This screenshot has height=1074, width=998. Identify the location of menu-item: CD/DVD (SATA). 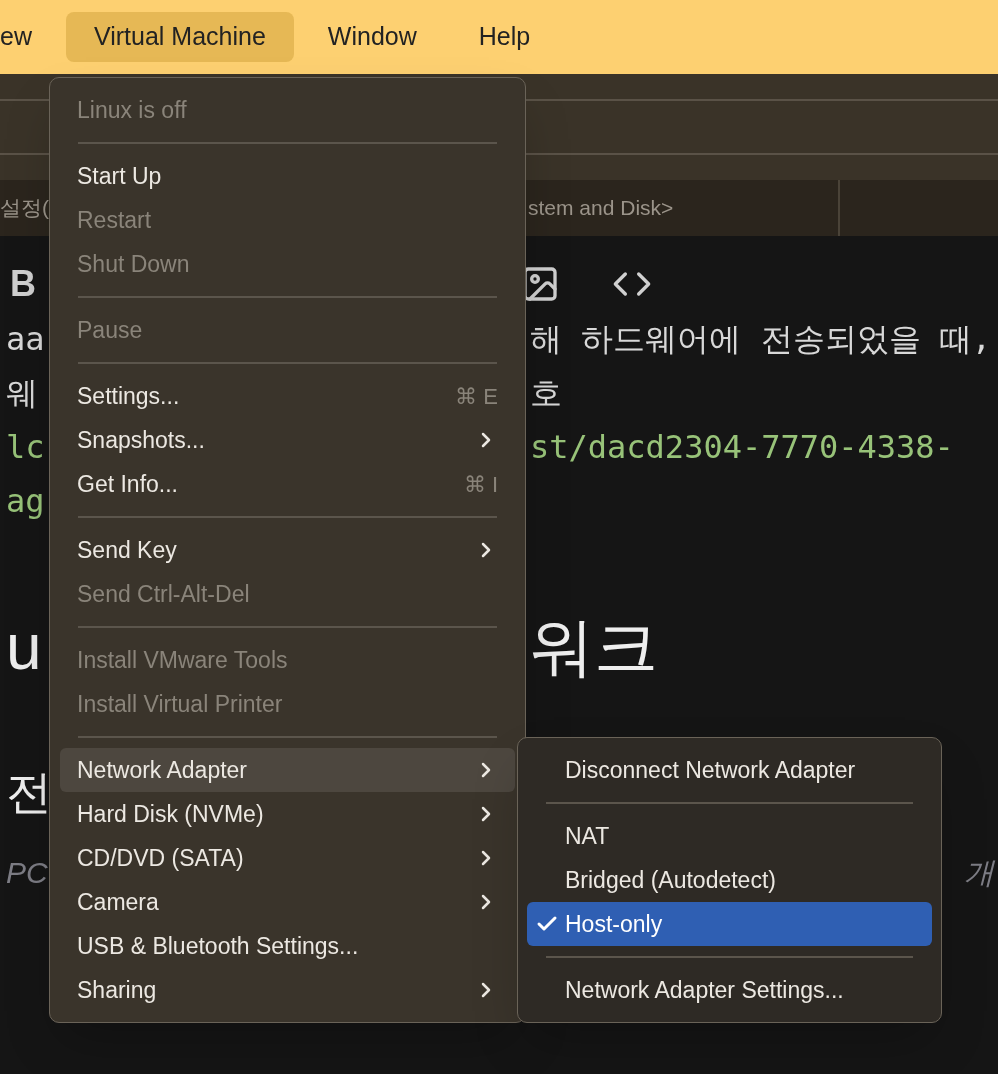
(287, 858).